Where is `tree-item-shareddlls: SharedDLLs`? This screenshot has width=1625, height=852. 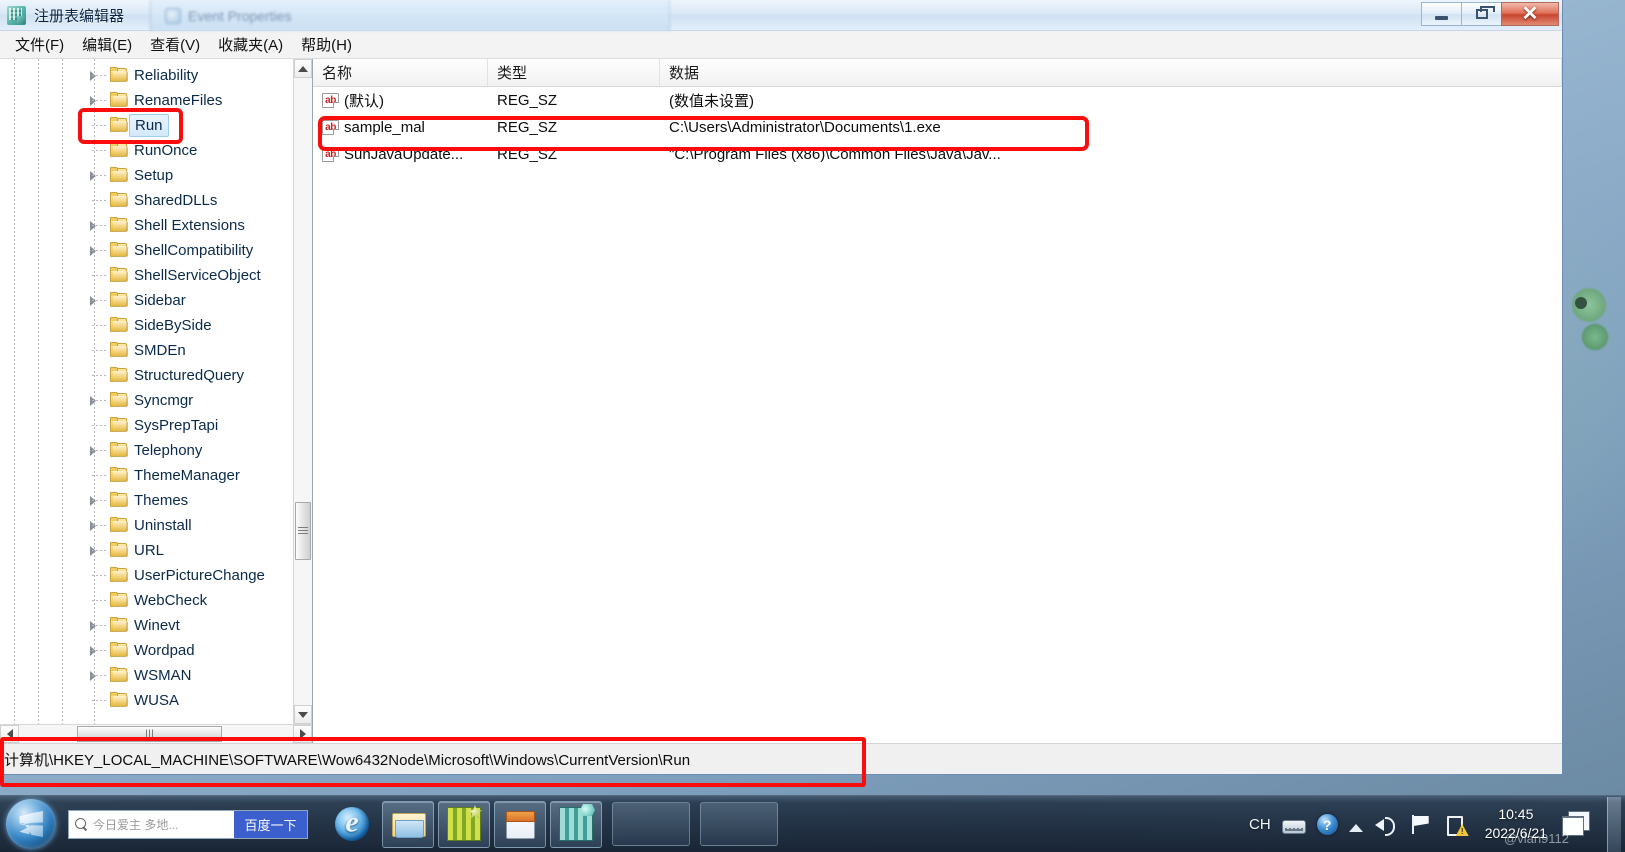 tree-item-shareddlls: SharedDLLs is located at coordinates (146, 200).